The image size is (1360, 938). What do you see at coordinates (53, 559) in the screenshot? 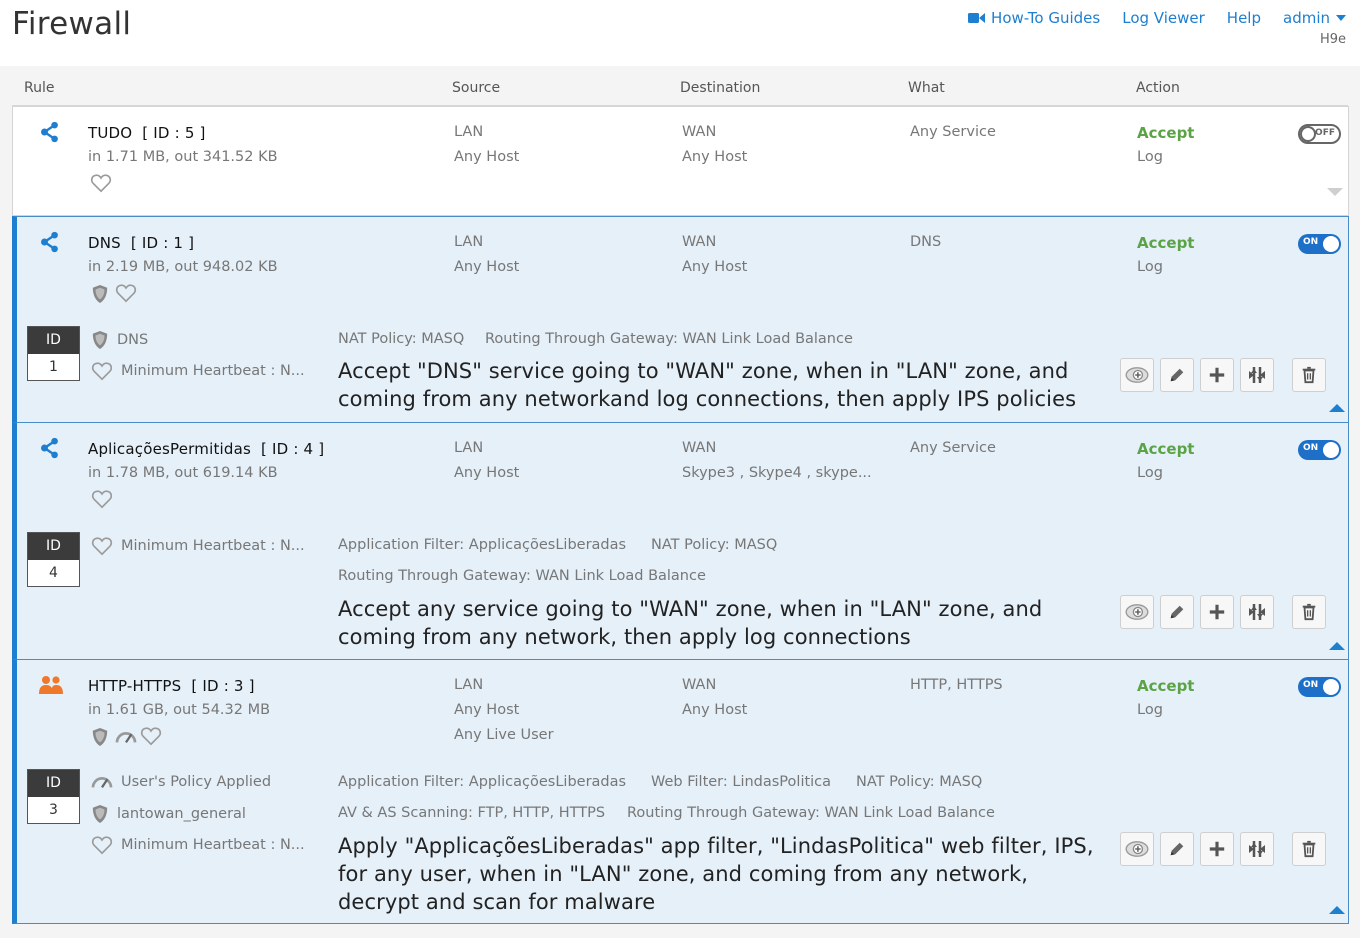
I see `rule-id-box: ID 4` at bounding box center [53, 559].